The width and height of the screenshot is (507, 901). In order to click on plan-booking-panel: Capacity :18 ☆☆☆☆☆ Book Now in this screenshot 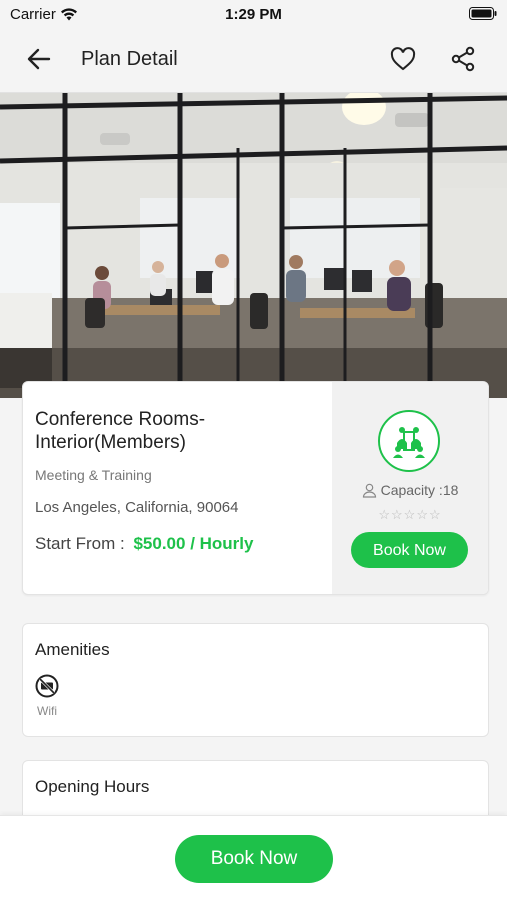, I will do `click(410, 488)`.